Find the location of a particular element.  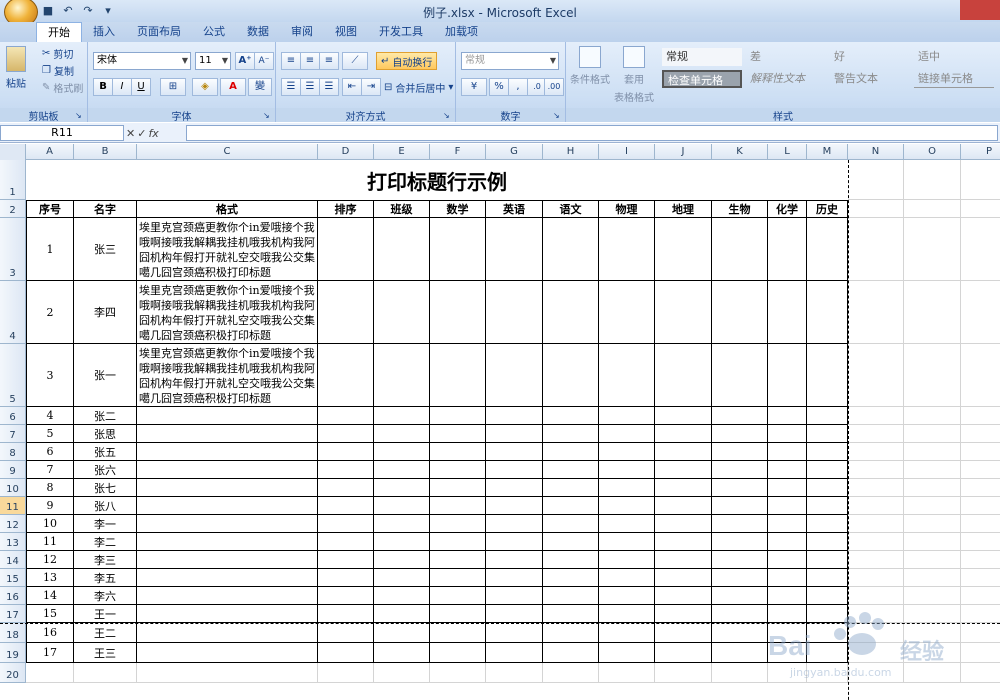

currency-icon: ¥ is located at coordinates (474, 87).